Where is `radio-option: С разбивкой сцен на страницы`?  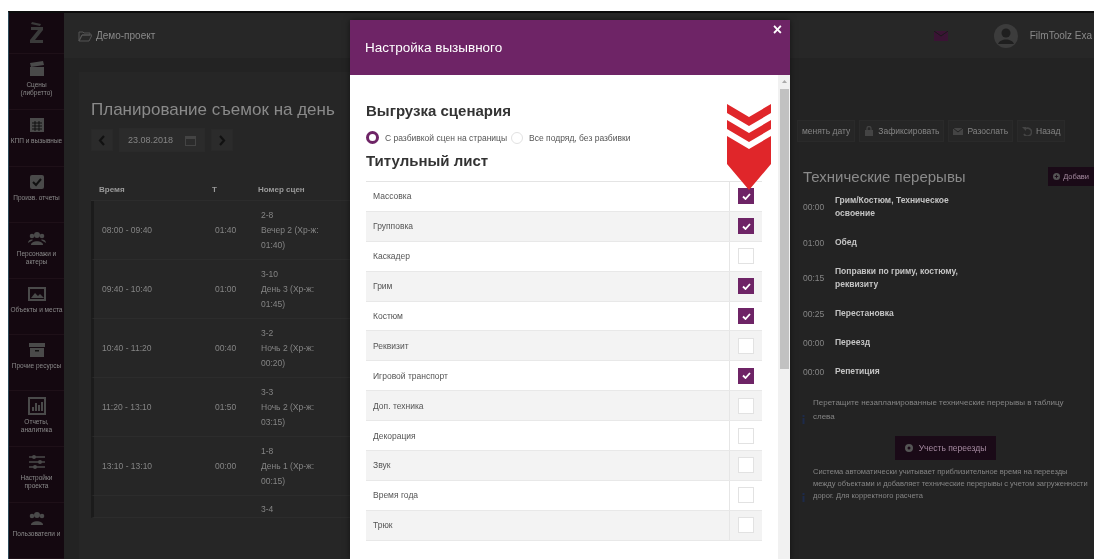 radio-option: С разбивкой сцен на страницы is located at coordinates (437, 137).